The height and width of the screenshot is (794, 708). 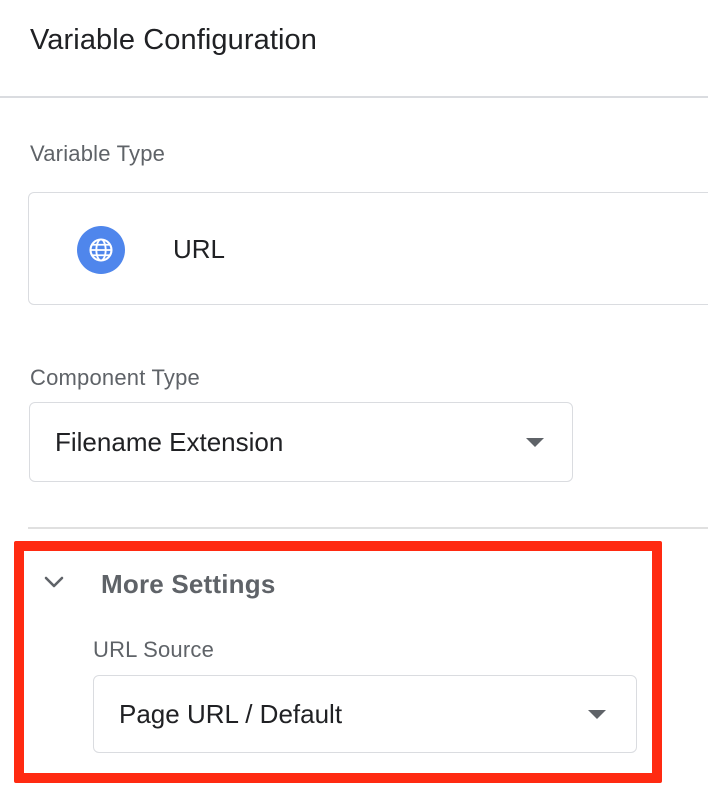 I want to click on component-type-value: Filename Extension, so click(x=169, y=442).